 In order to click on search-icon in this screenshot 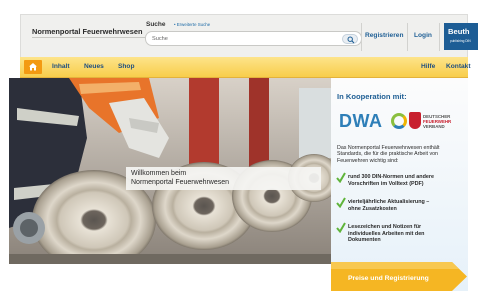, I will do `click(351, 40)`.